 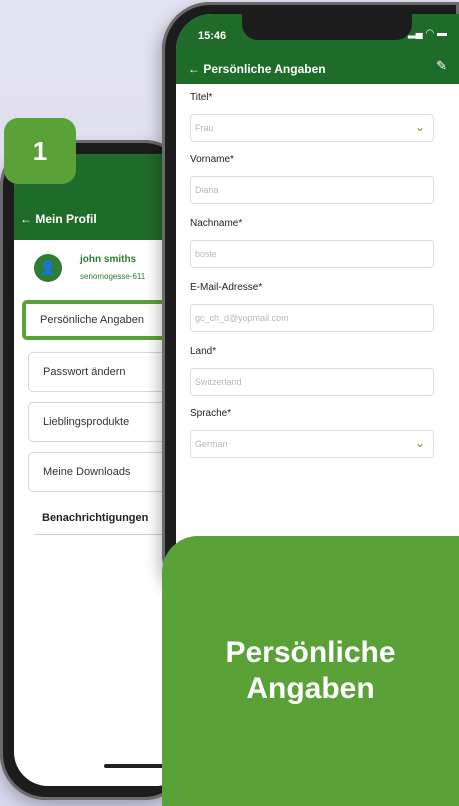 I want to click on menu-item-meine-downloads: Meine Downloads, so click(x=103, y=472).